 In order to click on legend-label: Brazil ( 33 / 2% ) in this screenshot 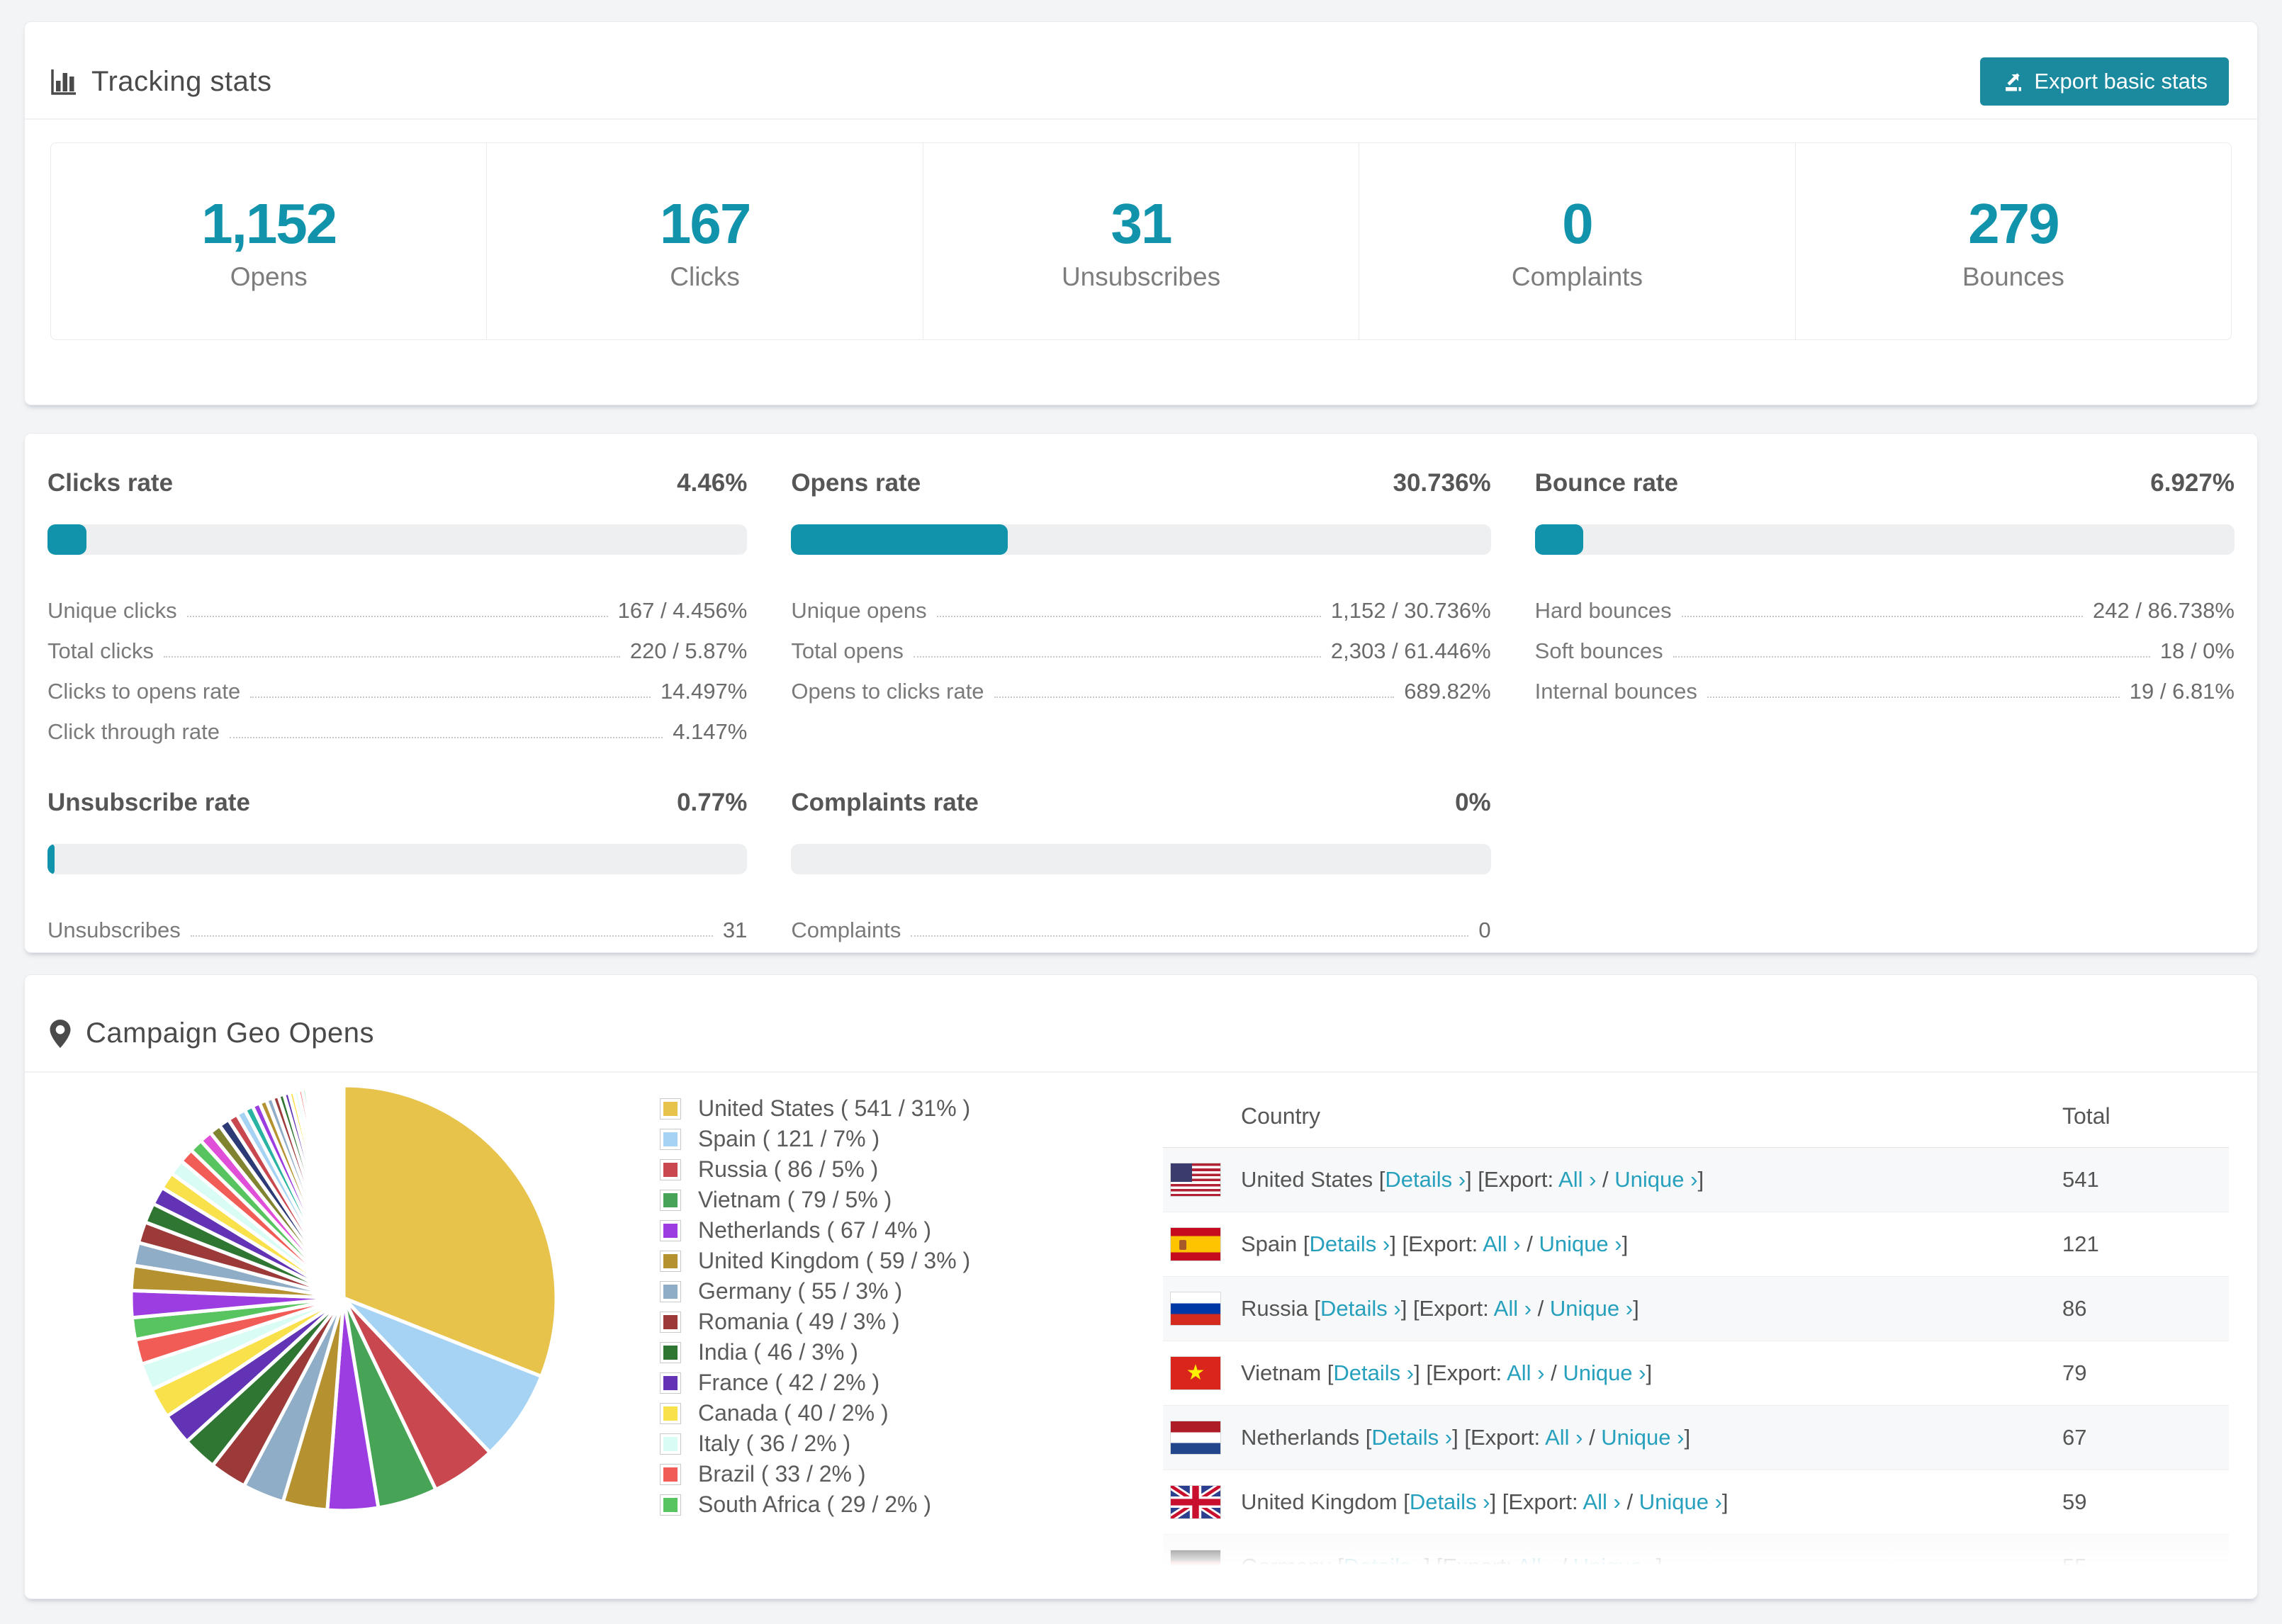, I will do `click(782, 1474)`.